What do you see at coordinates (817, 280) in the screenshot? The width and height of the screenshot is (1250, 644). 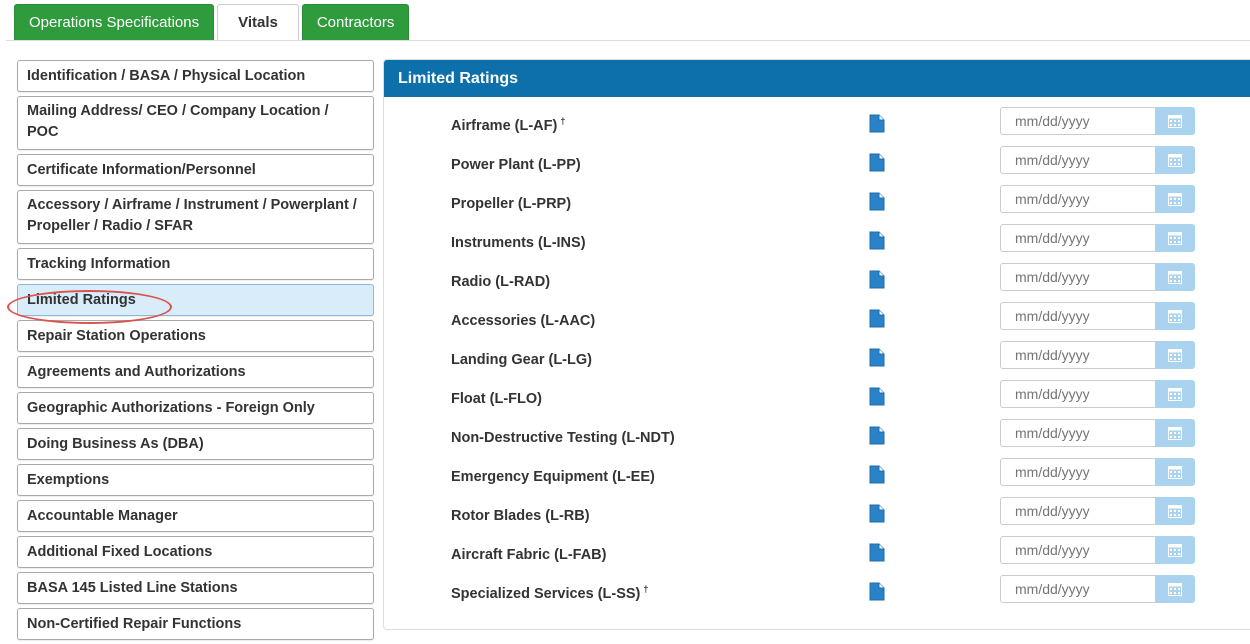 I see `rating-row: Radio (L-RAD)` at bounding box center [817, 280].